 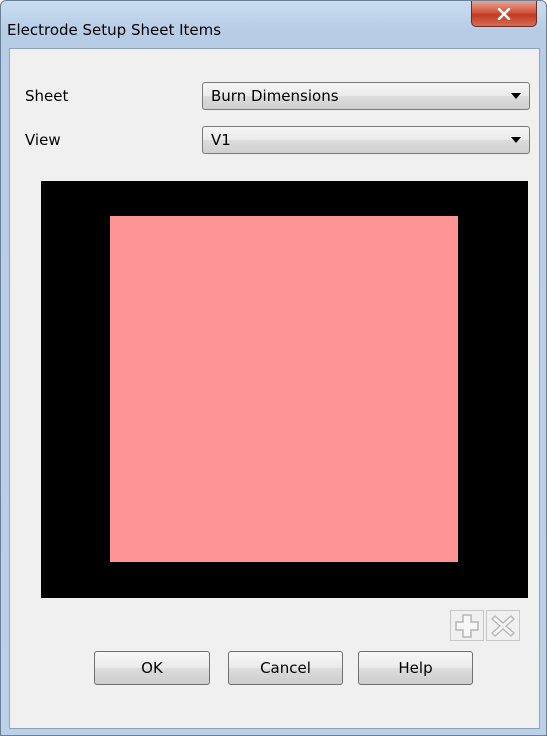 What do you see at coordinates (114, 30) in the screenshot?
I see `window-title: Electrode Setup Sheet Items` at bounding box center [114, 30].